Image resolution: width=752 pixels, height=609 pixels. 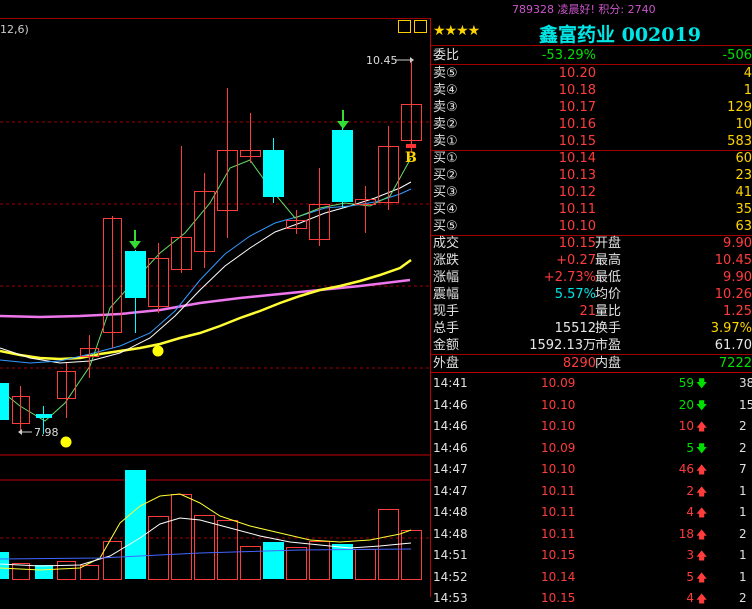 I want to click on tick-row: 14:53 10.15 4 🡅 2, so click(x=591, y=598).